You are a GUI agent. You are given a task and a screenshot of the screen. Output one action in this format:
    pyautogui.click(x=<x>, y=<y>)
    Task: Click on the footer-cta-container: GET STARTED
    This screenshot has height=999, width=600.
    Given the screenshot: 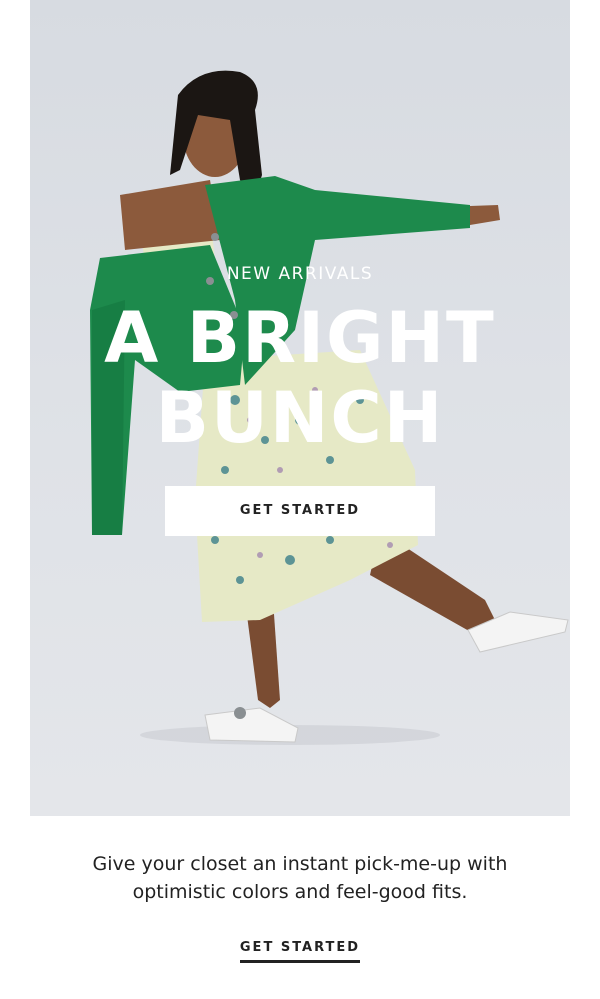 What is the action you would take?
    pyautogui.click(x=300, y=949)
    